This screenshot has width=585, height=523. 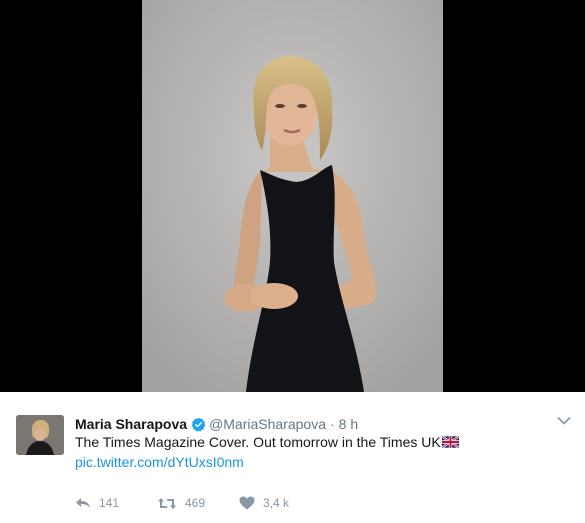 I want to click on retweet-icon, so click(x=167, y=503).